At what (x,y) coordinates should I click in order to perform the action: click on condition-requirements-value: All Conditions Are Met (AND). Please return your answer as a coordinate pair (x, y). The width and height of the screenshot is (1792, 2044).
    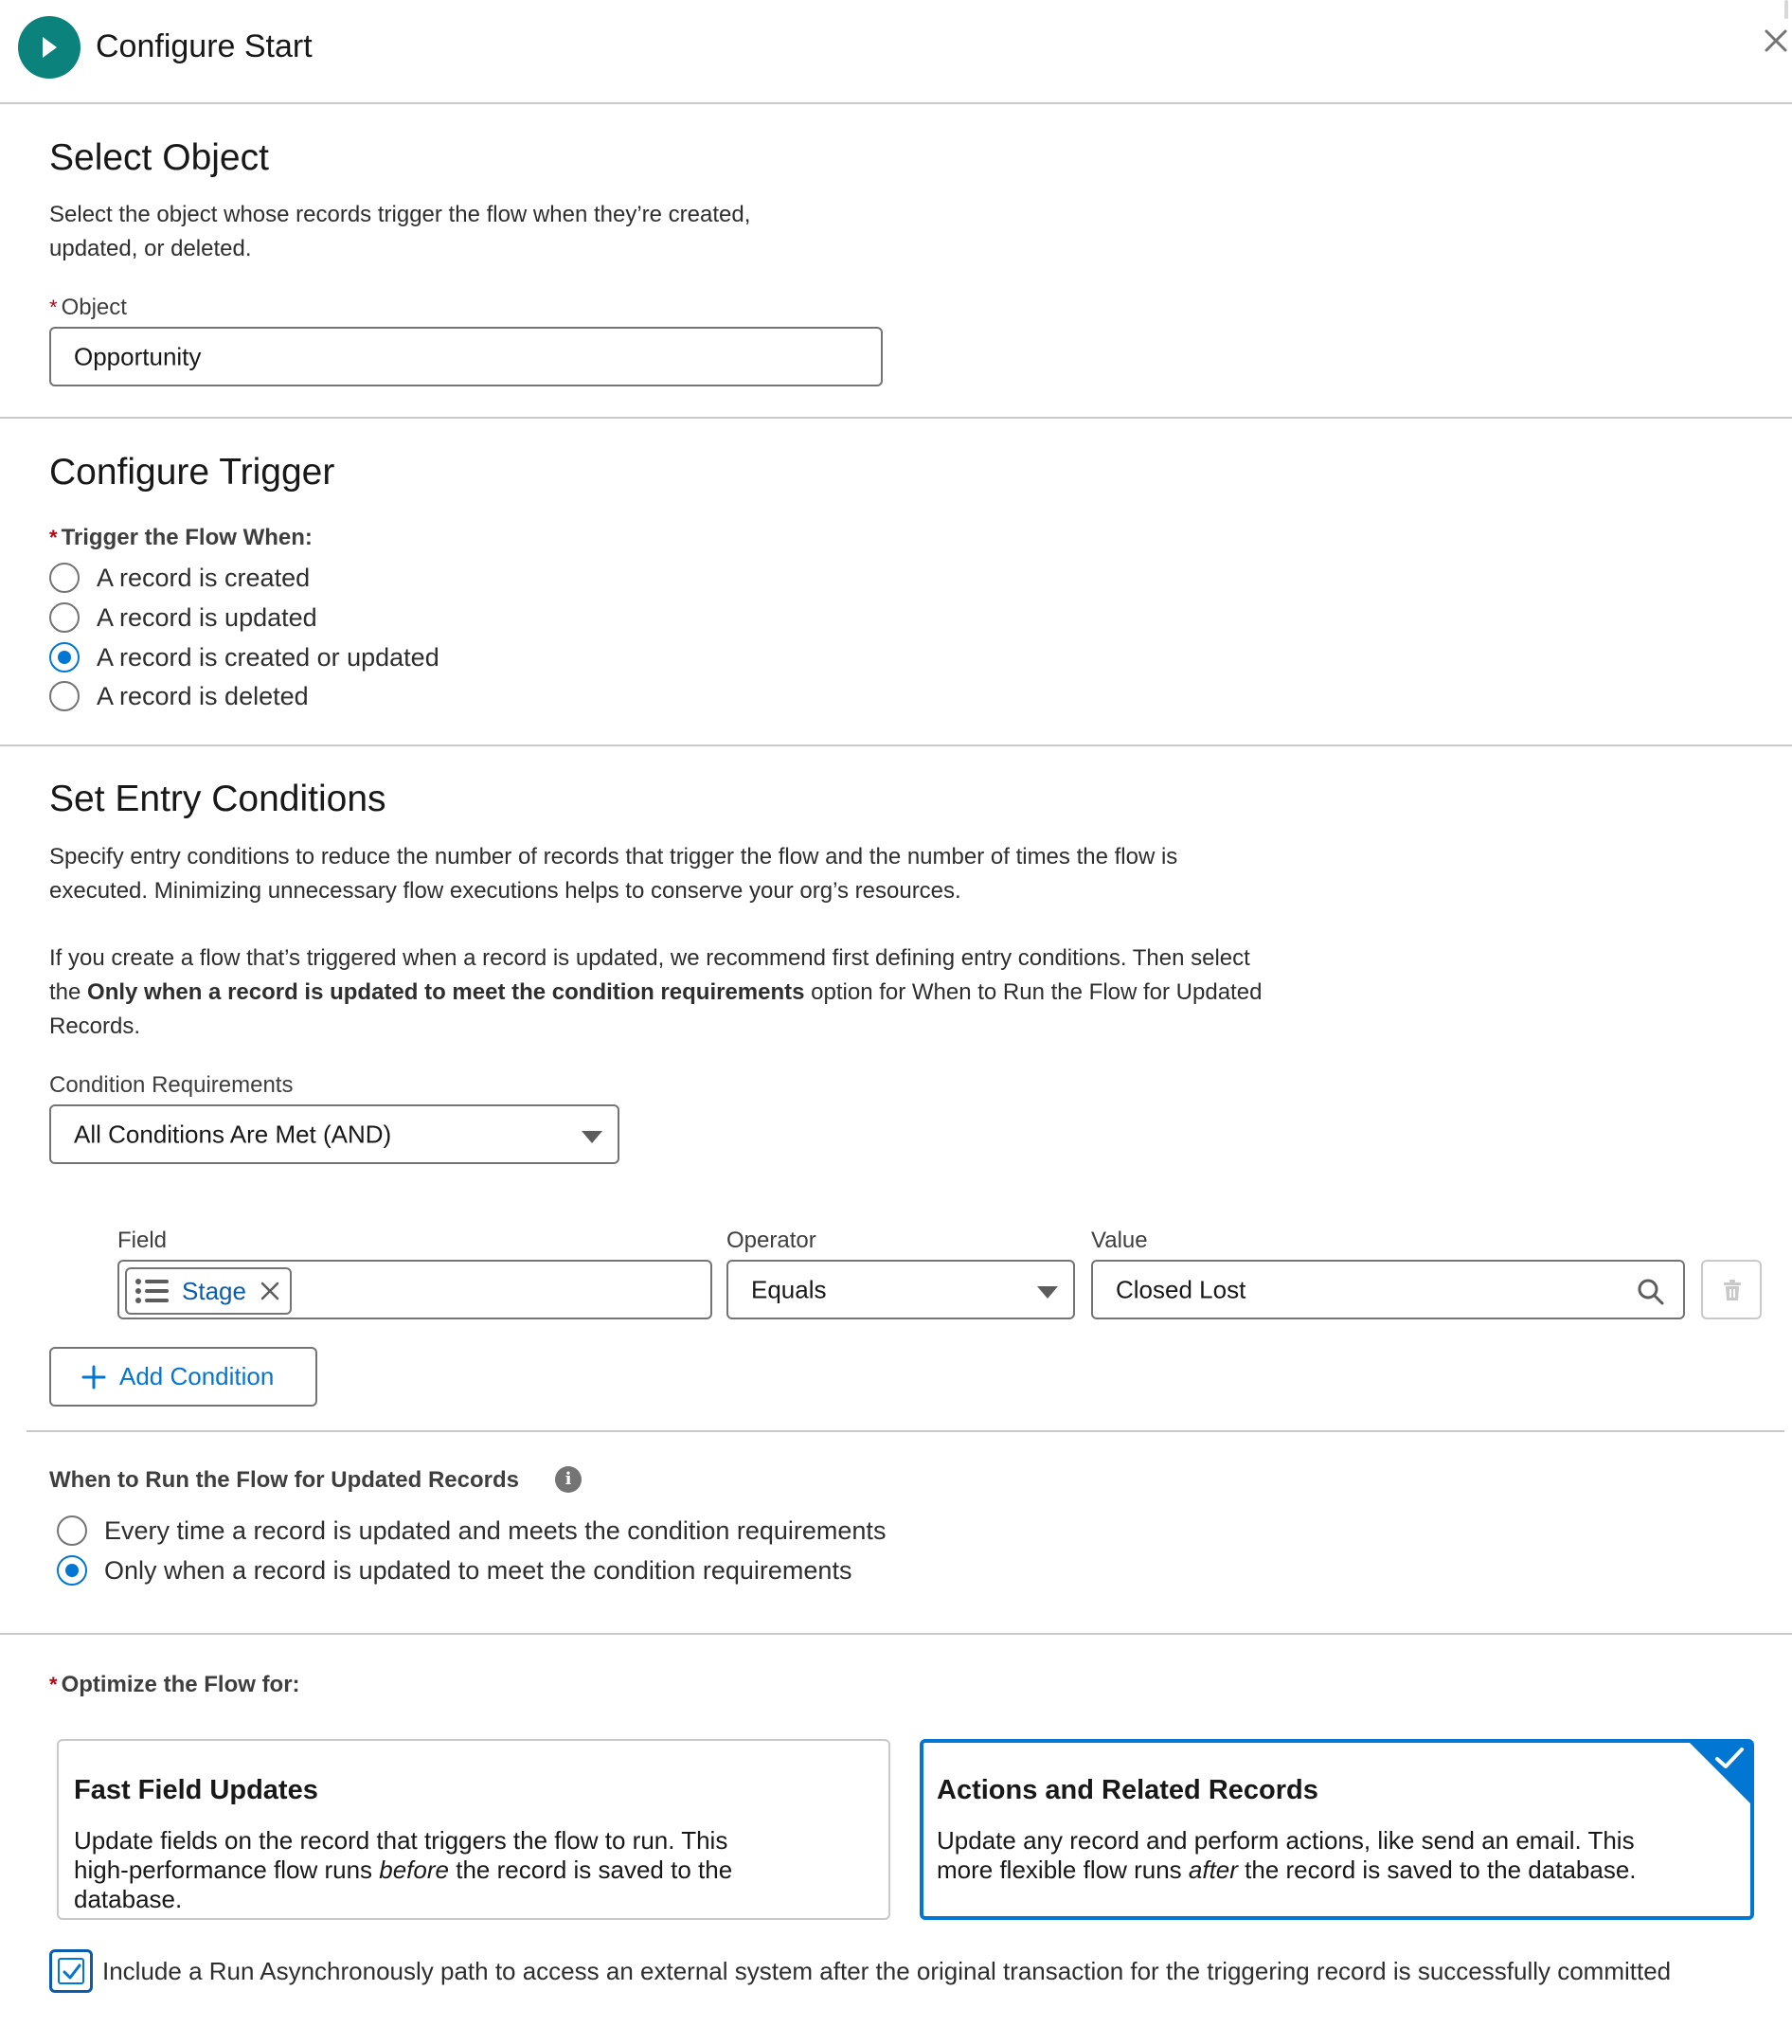
    Looking at the image, I should click on (233, 1134).